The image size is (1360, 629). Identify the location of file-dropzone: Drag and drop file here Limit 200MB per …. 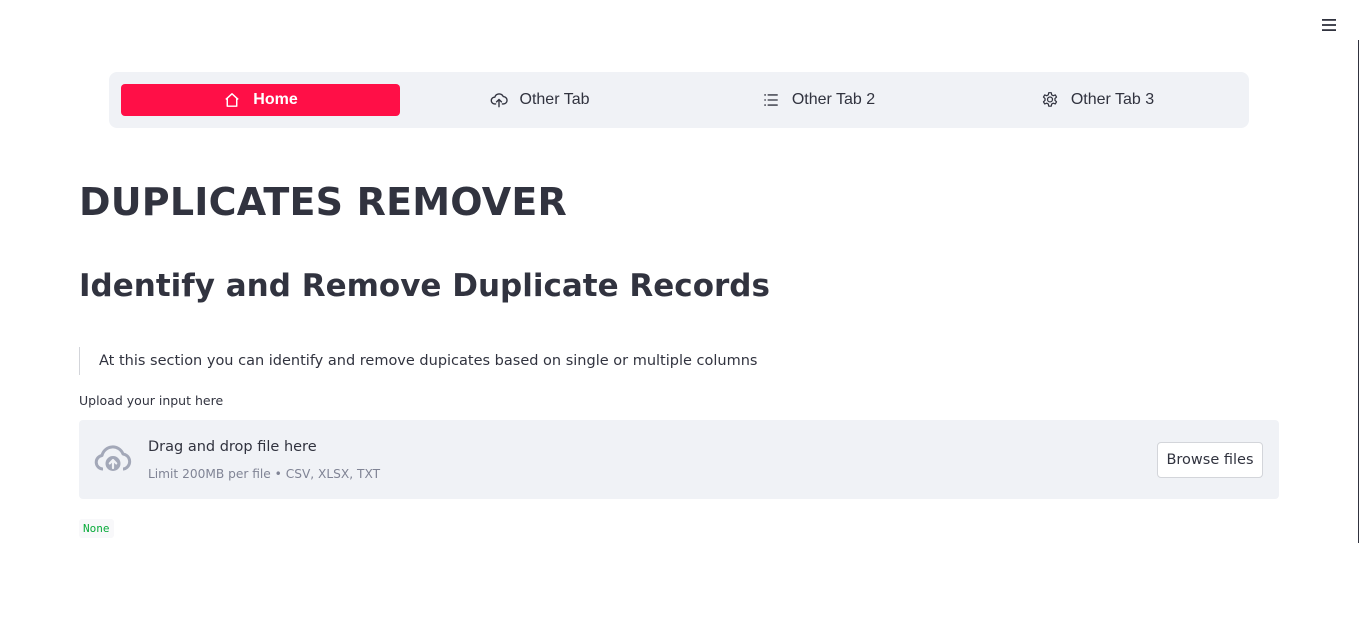
(679, 459).